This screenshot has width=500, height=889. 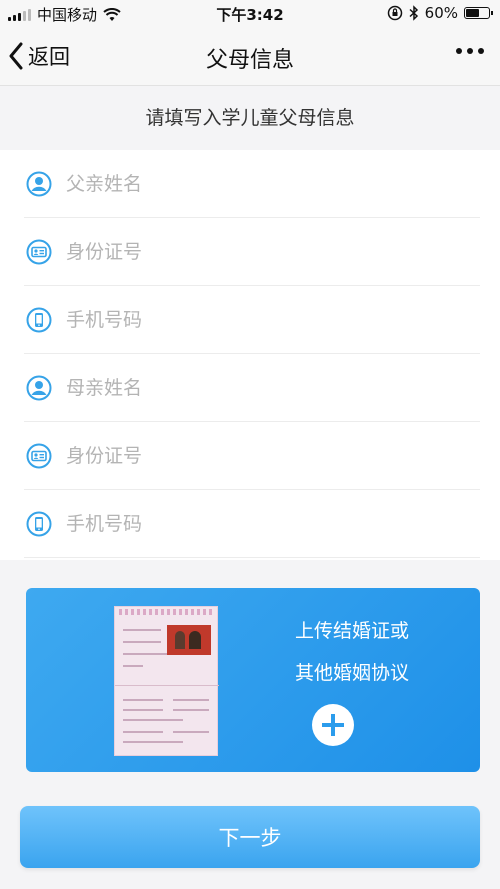 I want to click on marriage-certificate-image, so click(x=166, y=681).